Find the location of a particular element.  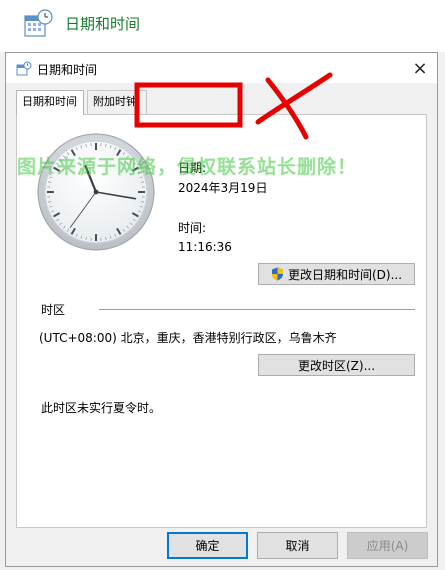

date-value: 2024年3月19日 is located at coordinates (223, 188).